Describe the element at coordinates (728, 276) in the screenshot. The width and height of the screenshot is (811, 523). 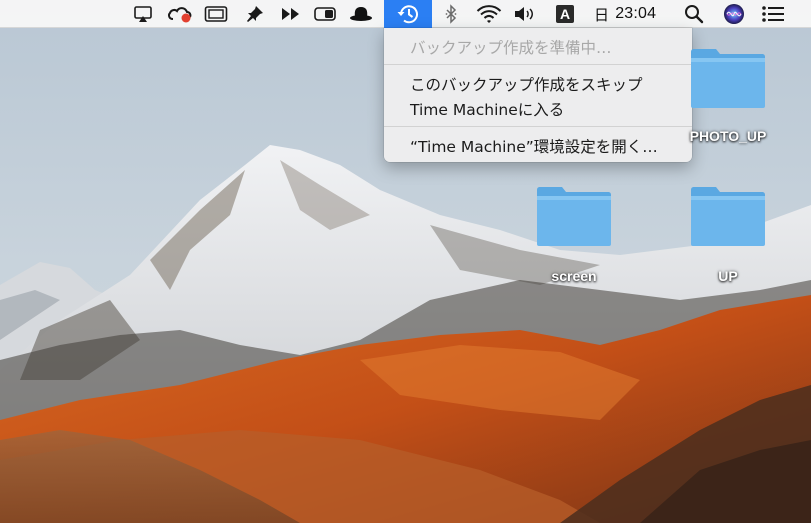
I see `folder-label: UP` at that location.